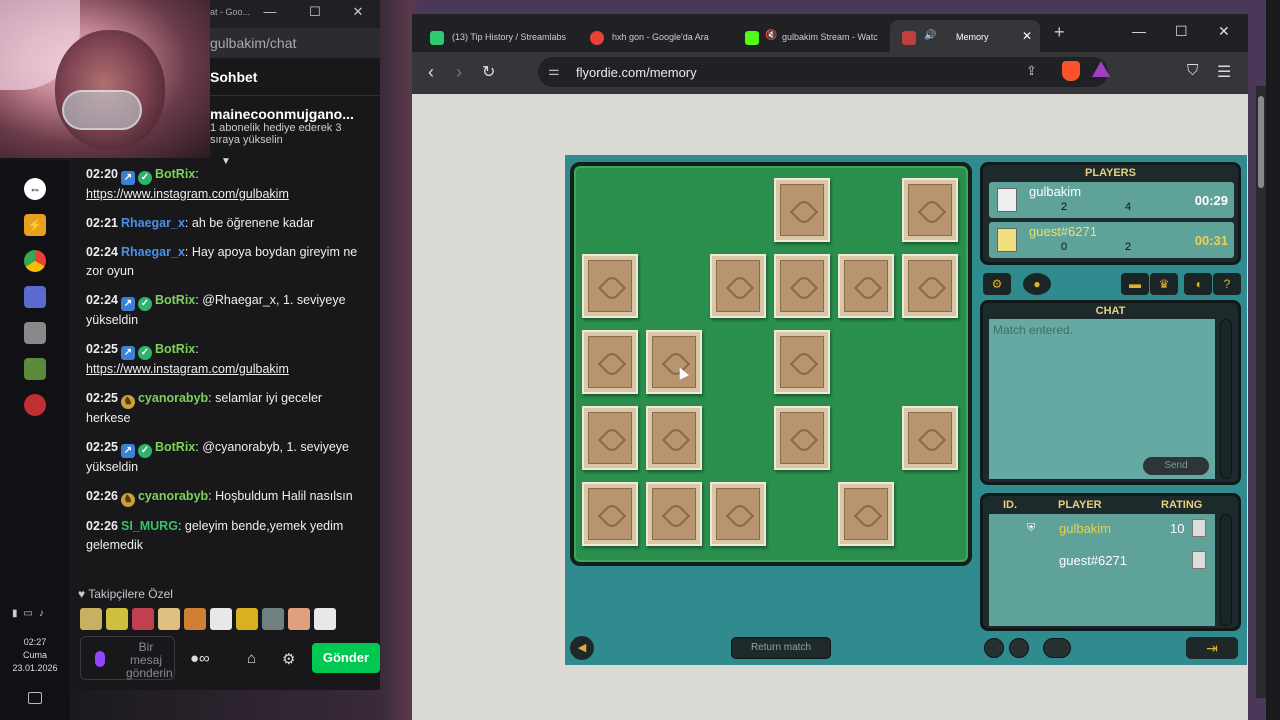  What do you see at coordinates (994, 648) in the screenshot?
I see `status-icon` at bounding box center [994, 648].